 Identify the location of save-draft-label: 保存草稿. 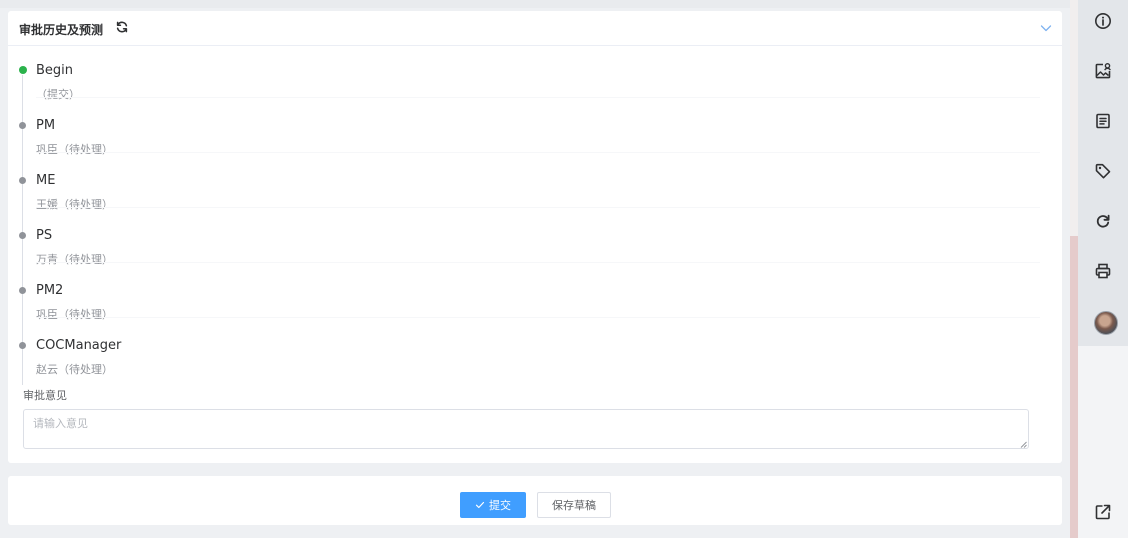
(574, 505).